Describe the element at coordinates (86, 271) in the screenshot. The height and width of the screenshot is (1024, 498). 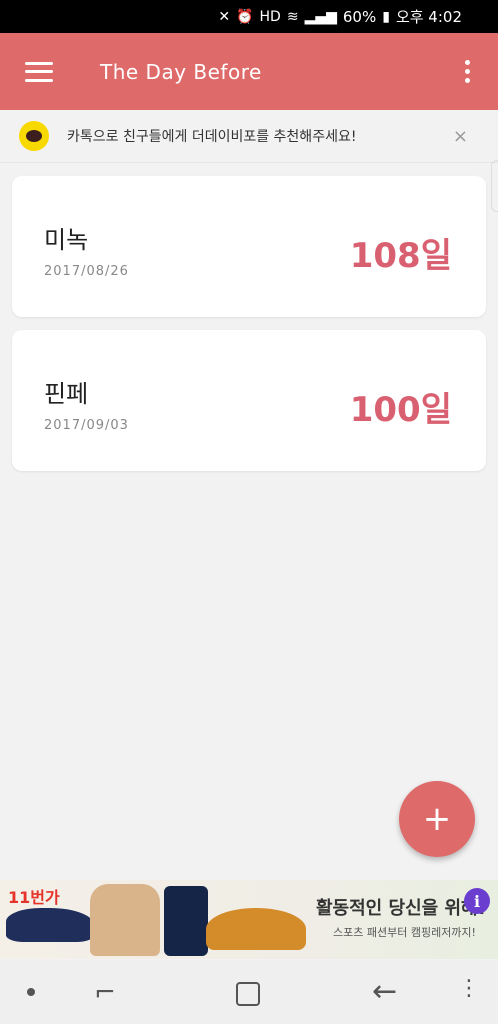
I see `event-date: 2017/08/26` at that location.